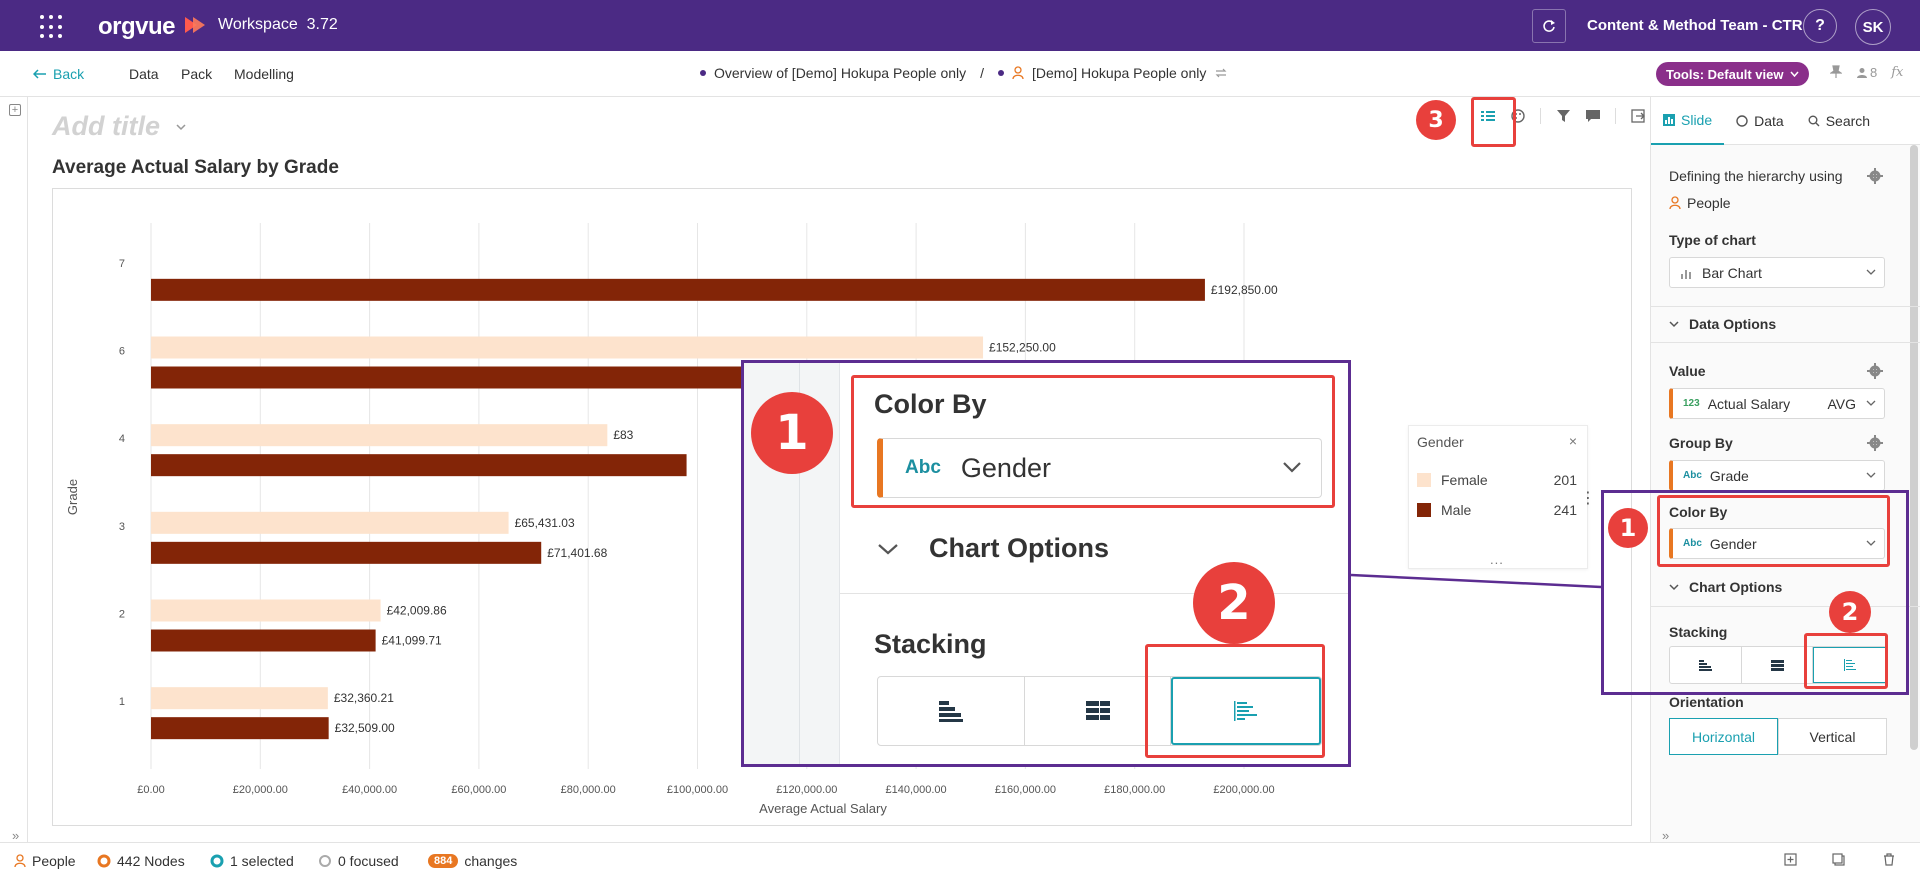 The image size is (1920, 878). What do you see at coordinates (1848, 121) in the screenshot?
I see `tab-search-label: Search` at bounding box center [1848, 121].